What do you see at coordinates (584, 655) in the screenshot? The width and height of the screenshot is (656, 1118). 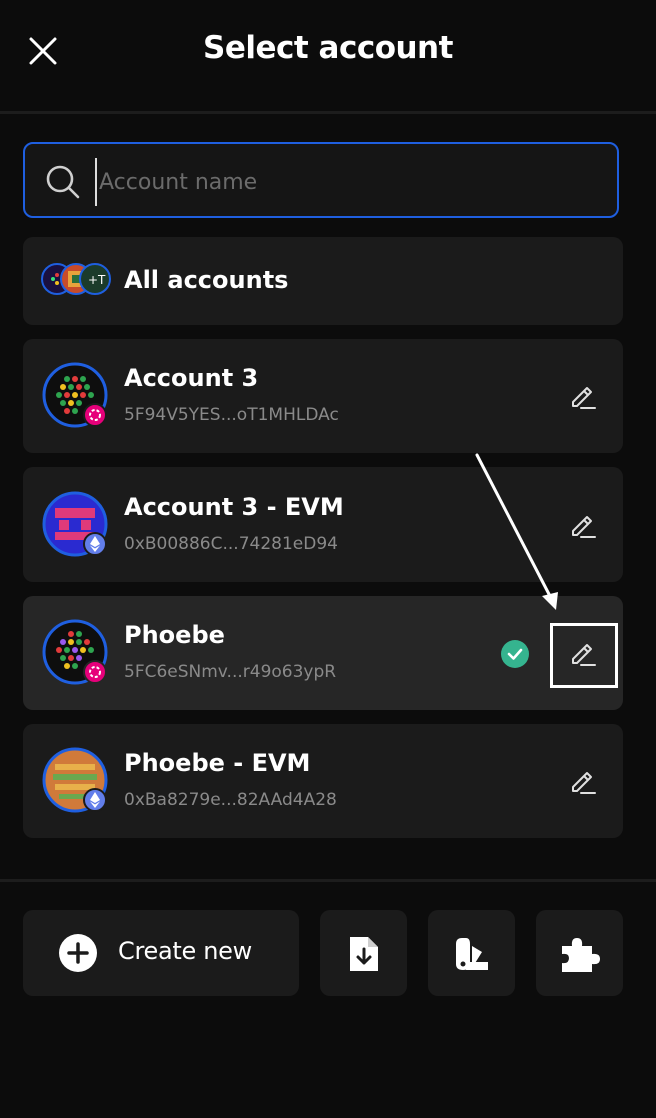 I see `annotation-highlight-box` at bounding box center [584, 655].